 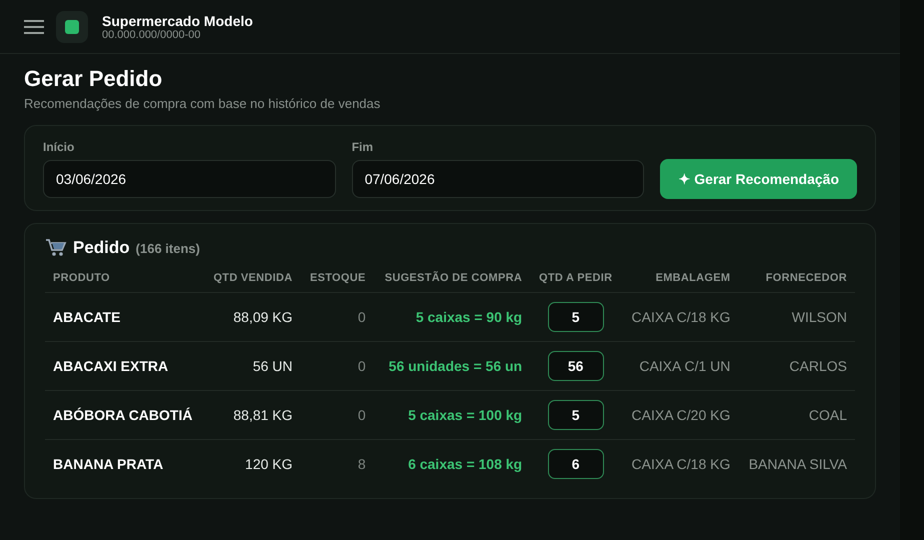 I want to click on column-header: EMBALAGEM, so click(x=679, y=279).